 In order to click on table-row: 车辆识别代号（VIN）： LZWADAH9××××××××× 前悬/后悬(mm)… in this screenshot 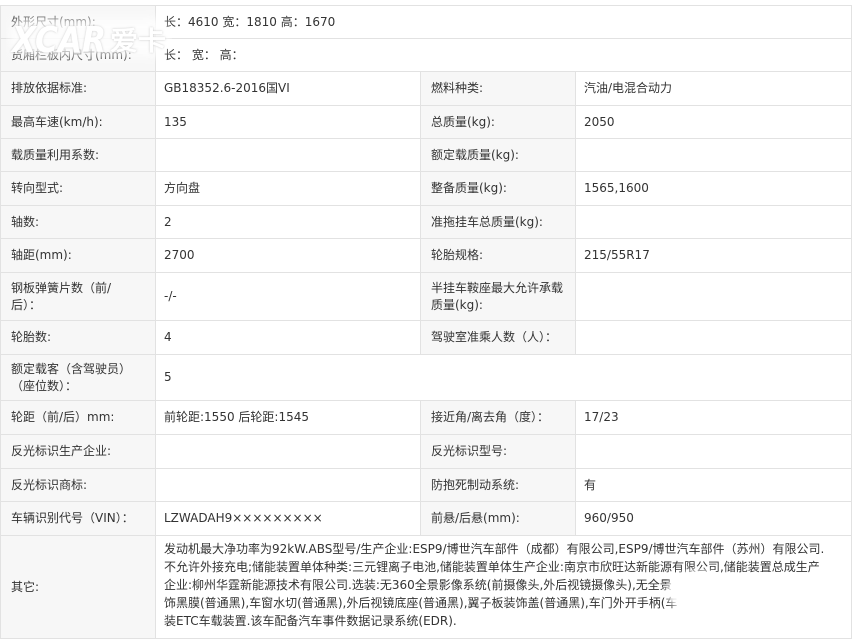, I will do `click(426, 518)`.